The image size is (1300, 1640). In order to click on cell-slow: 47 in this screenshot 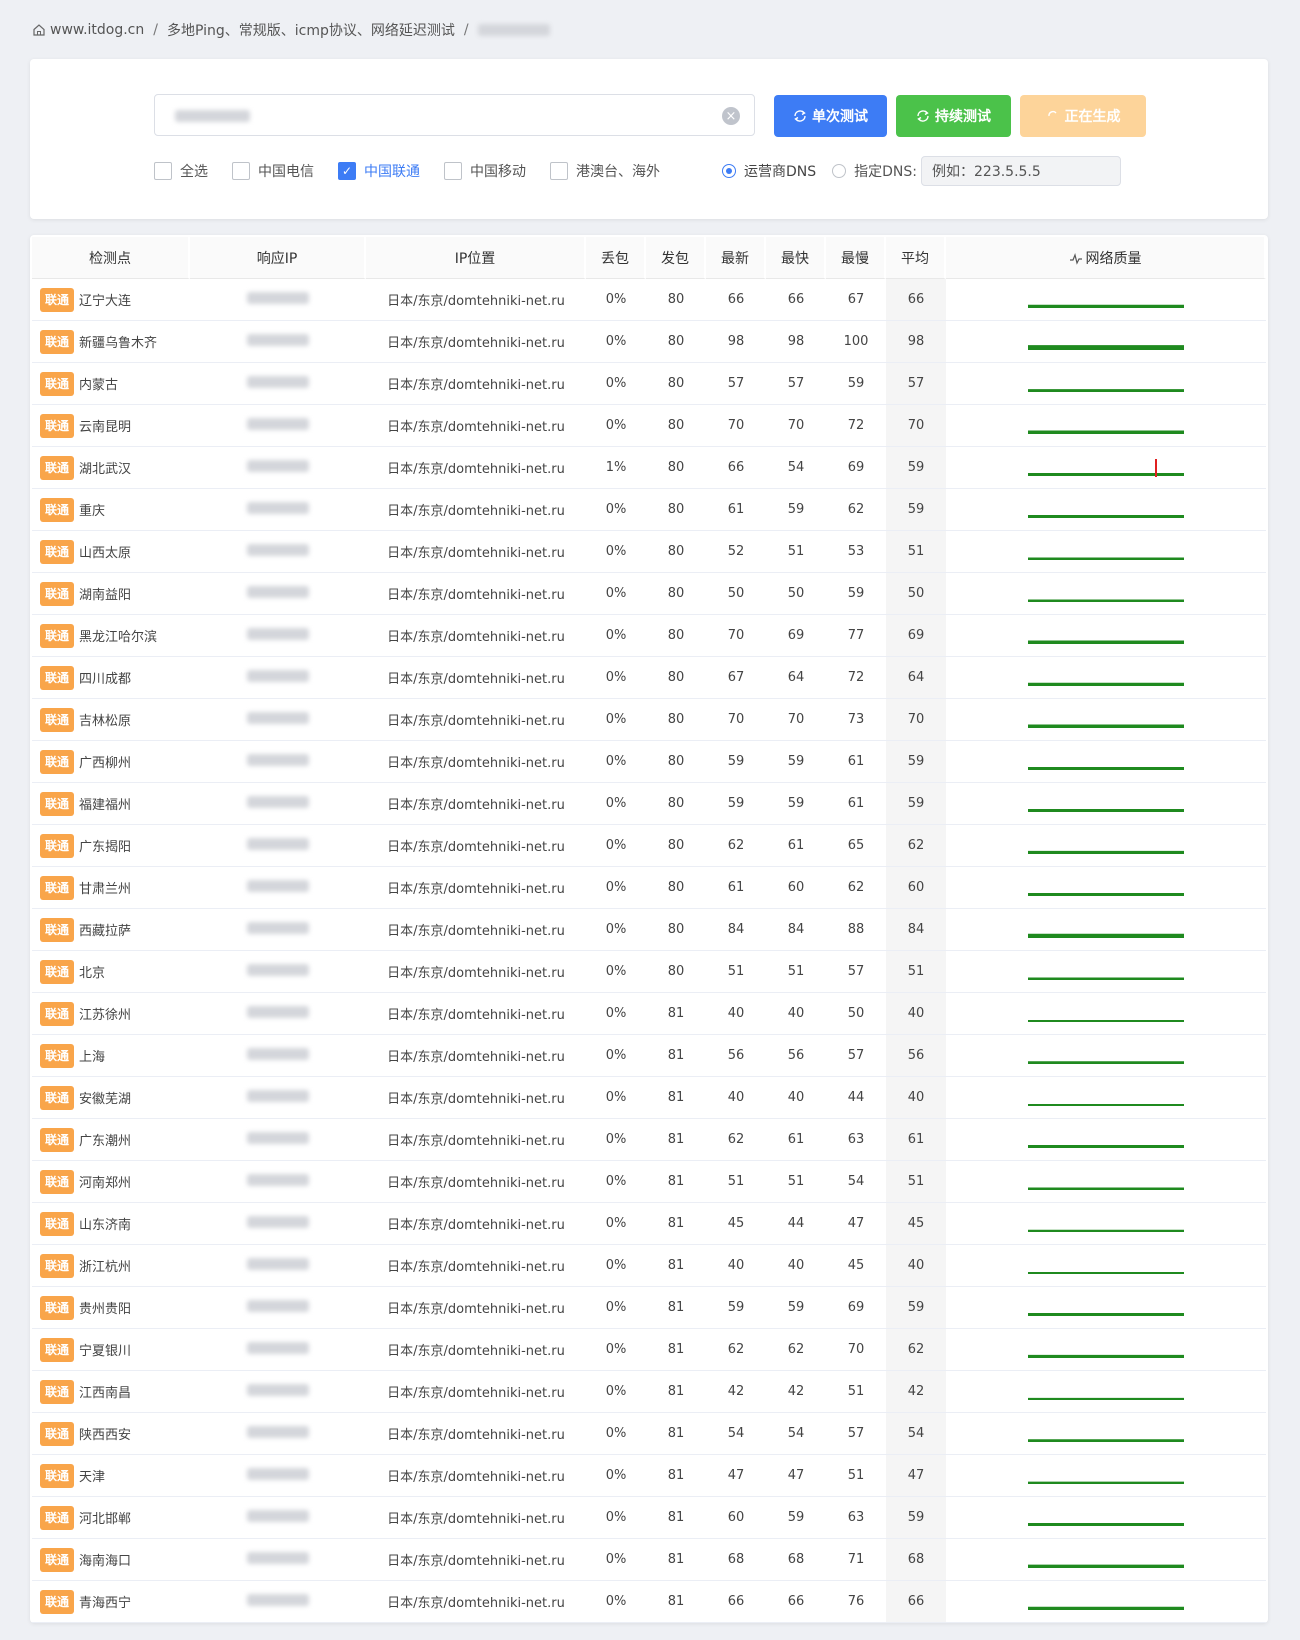, I will do `click(856, 1224)`.